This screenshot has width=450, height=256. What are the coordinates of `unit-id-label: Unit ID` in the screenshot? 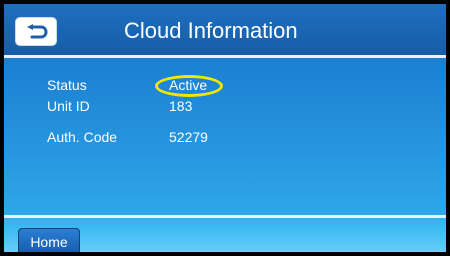 It's located at (68, 106).